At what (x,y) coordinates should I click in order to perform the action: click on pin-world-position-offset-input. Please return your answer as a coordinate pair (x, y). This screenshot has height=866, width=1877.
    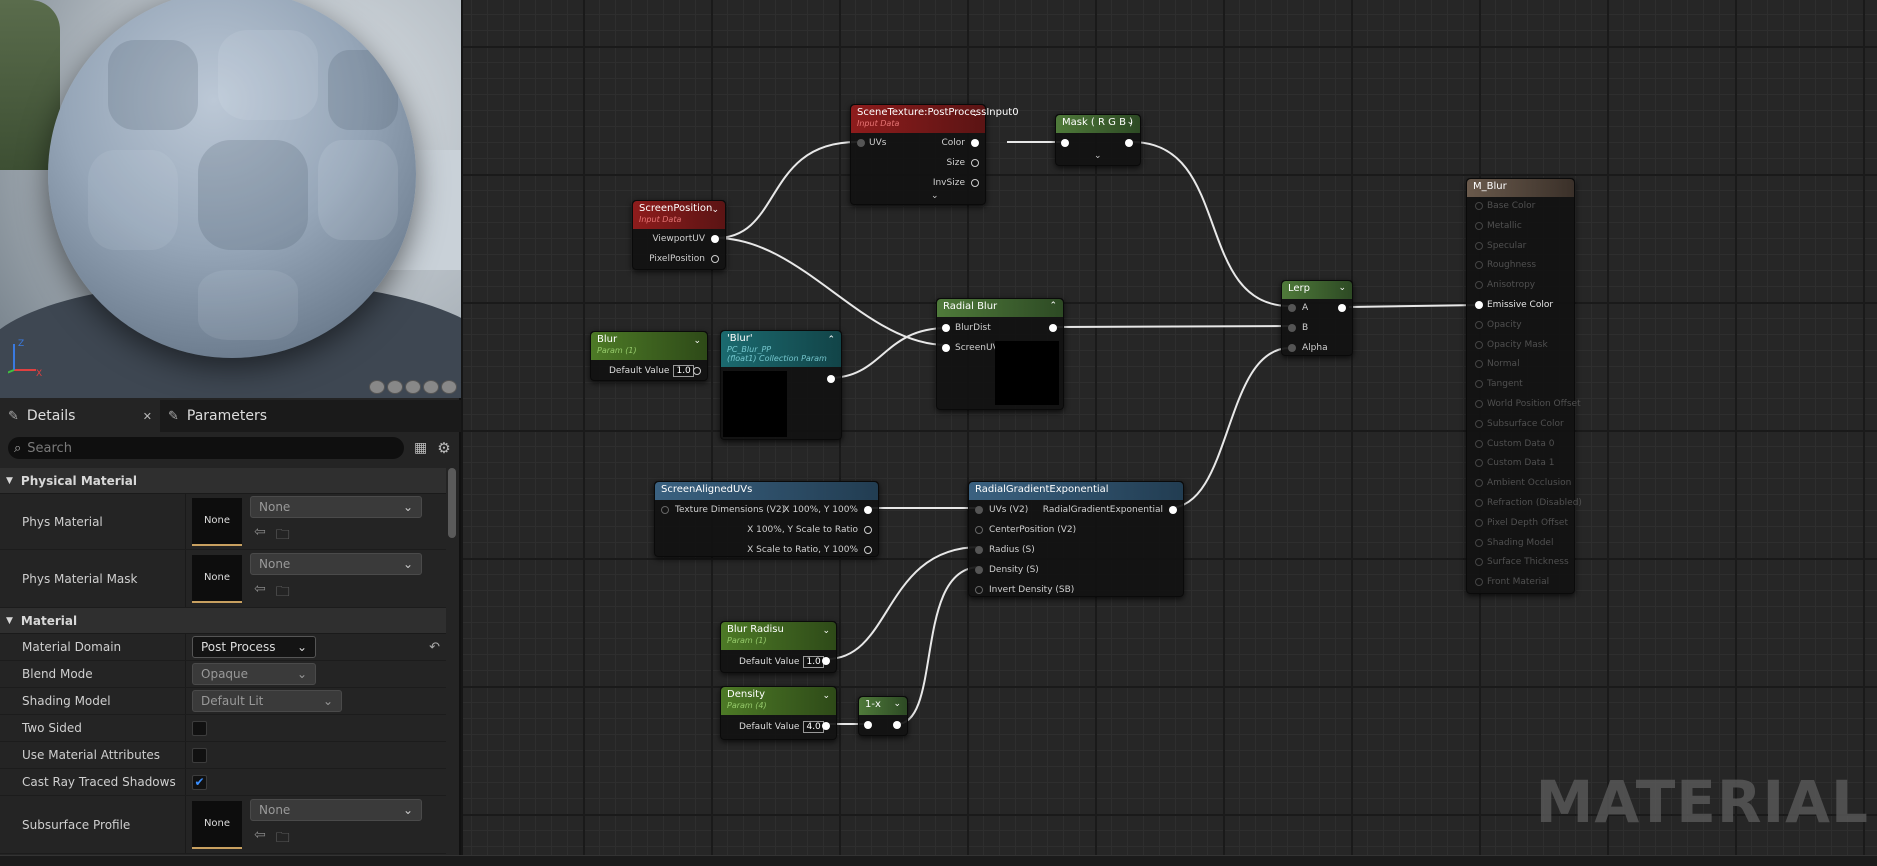
    Looking at the image, I should click on (1479, 404).